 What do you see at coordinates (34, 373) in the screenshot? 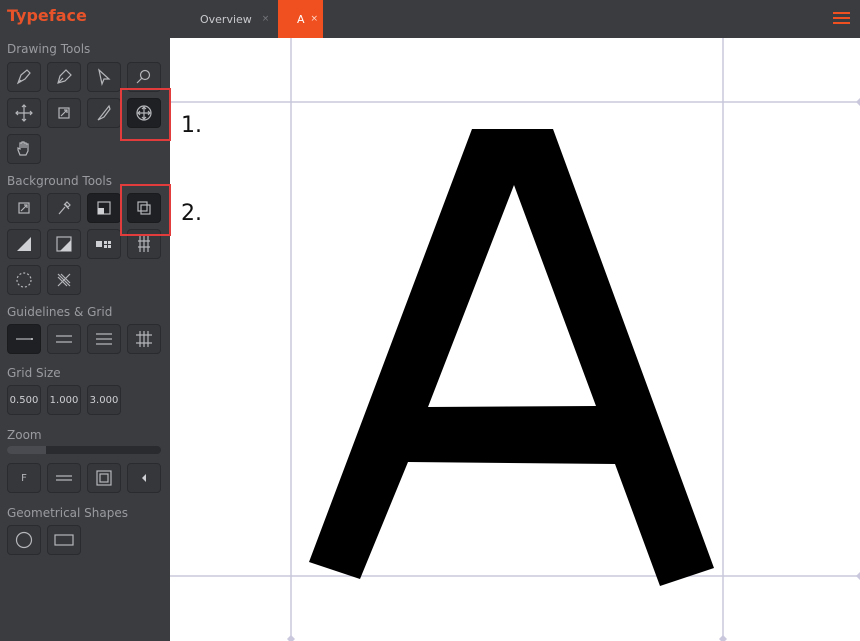
I see `grid-size-title: Grid Size` at bounding box center [34, 373].